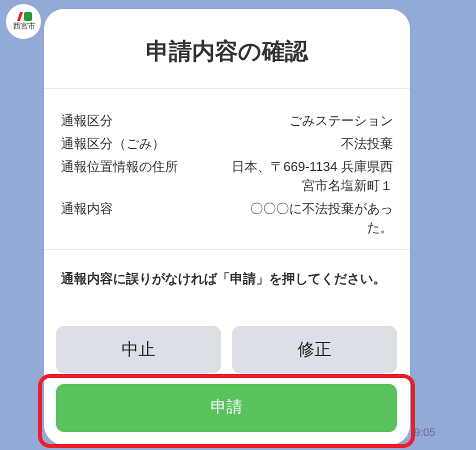 The image size is (476, 450). Describe the element at coordinates (367, 144) in the screenshot. I see `field-value: 不法投棄` at that location.